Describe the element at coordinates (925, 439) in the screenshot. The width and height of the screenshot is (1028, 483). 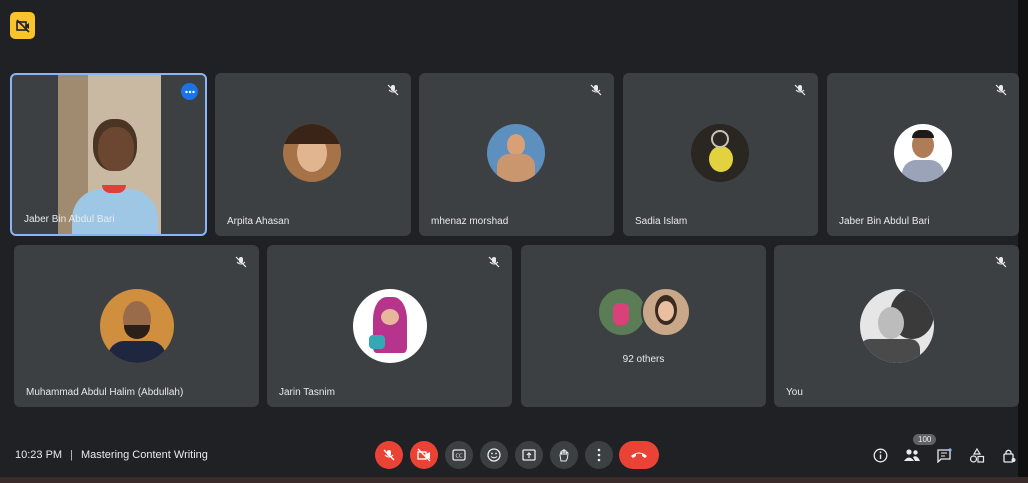
I see `participant-count-badge: 100` at that location.